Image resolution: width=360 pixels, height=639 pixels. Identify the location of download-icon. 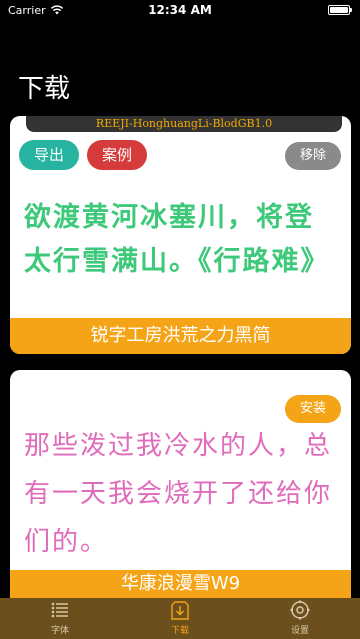
(180, 610).